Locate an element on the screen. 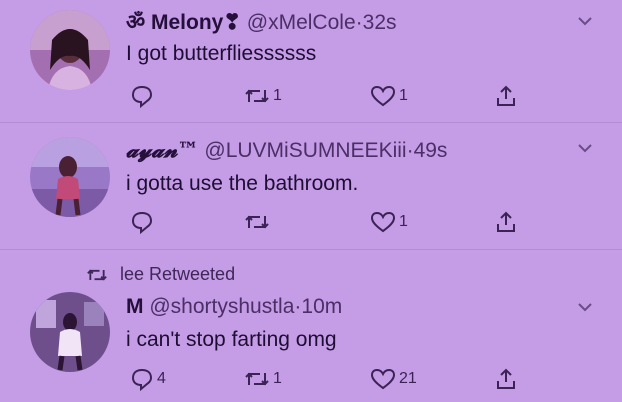 The width and height of the screenshot is (622, 402). retweet-context: lee Retweeted is located at coordinates (159, 274).